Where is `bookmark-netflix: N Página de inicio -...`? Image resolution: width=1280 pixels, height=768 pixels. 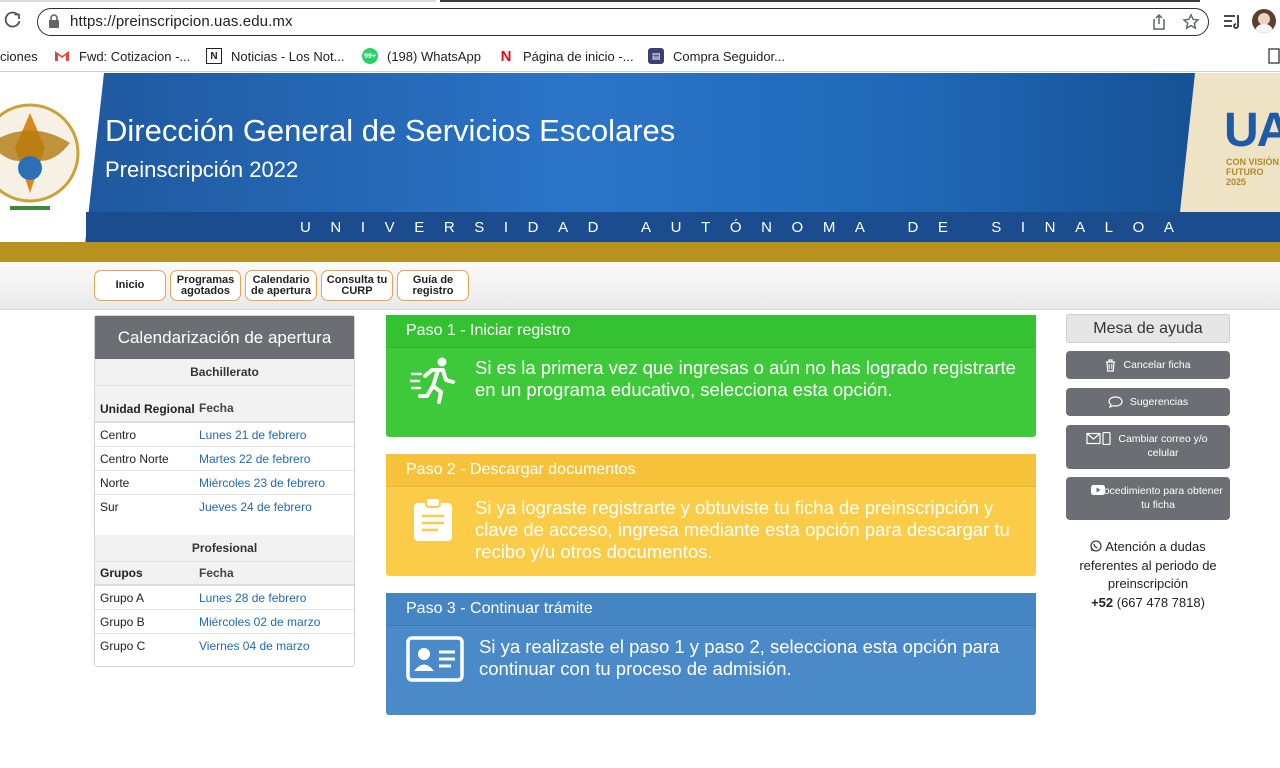 bookmark-netflix: N Página de inicio -... is located at coordinates (566, 56).